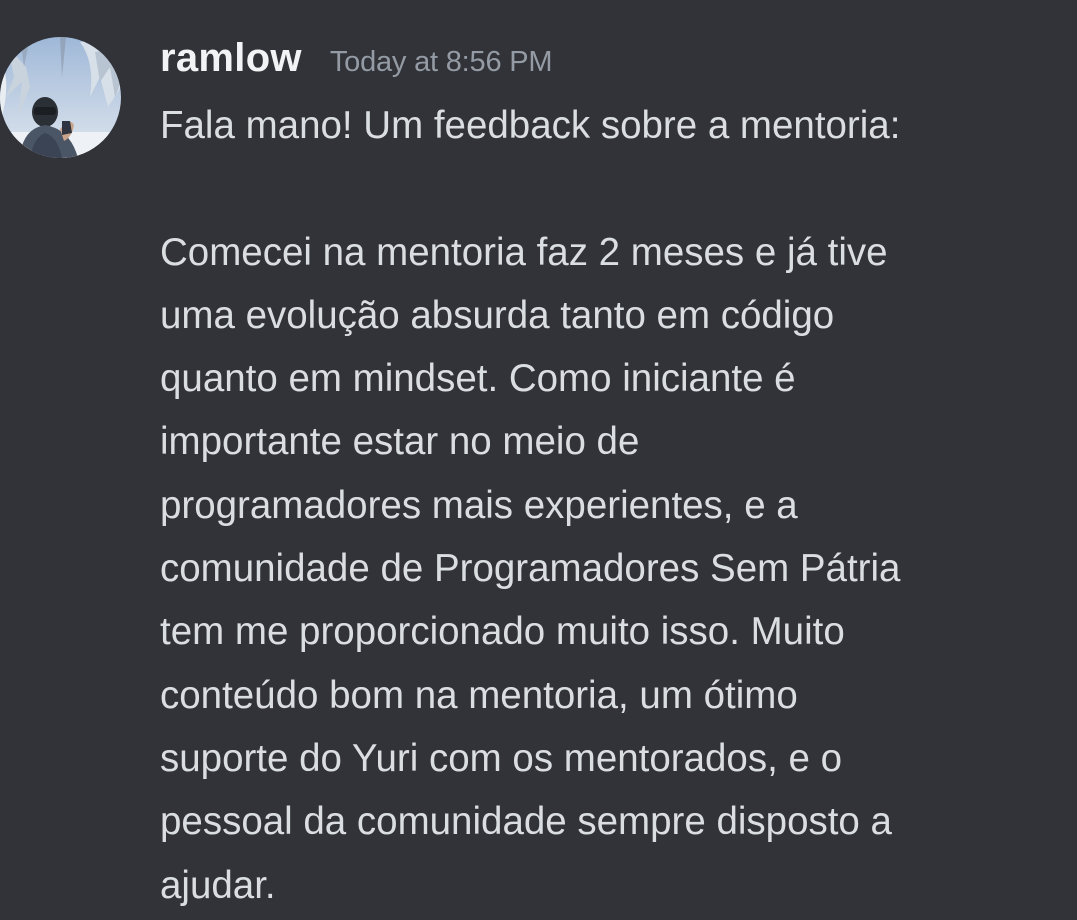 The height and width of the screenshot is (920, 1077). Describe the element at coordinates (218, 885) in the screenshot. I see `message-line: ajudar.` at that location.